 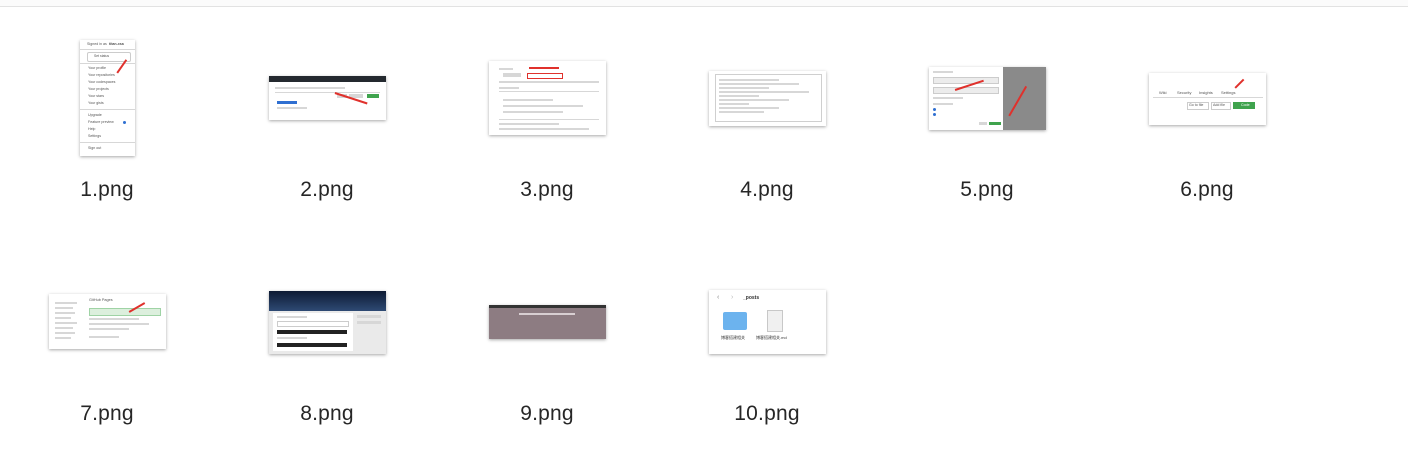 What do you see at coordinates (107, 321) in the screenshot?
I see `thumbnail-7: GitHub Pages` at bounding box center [107, 321].